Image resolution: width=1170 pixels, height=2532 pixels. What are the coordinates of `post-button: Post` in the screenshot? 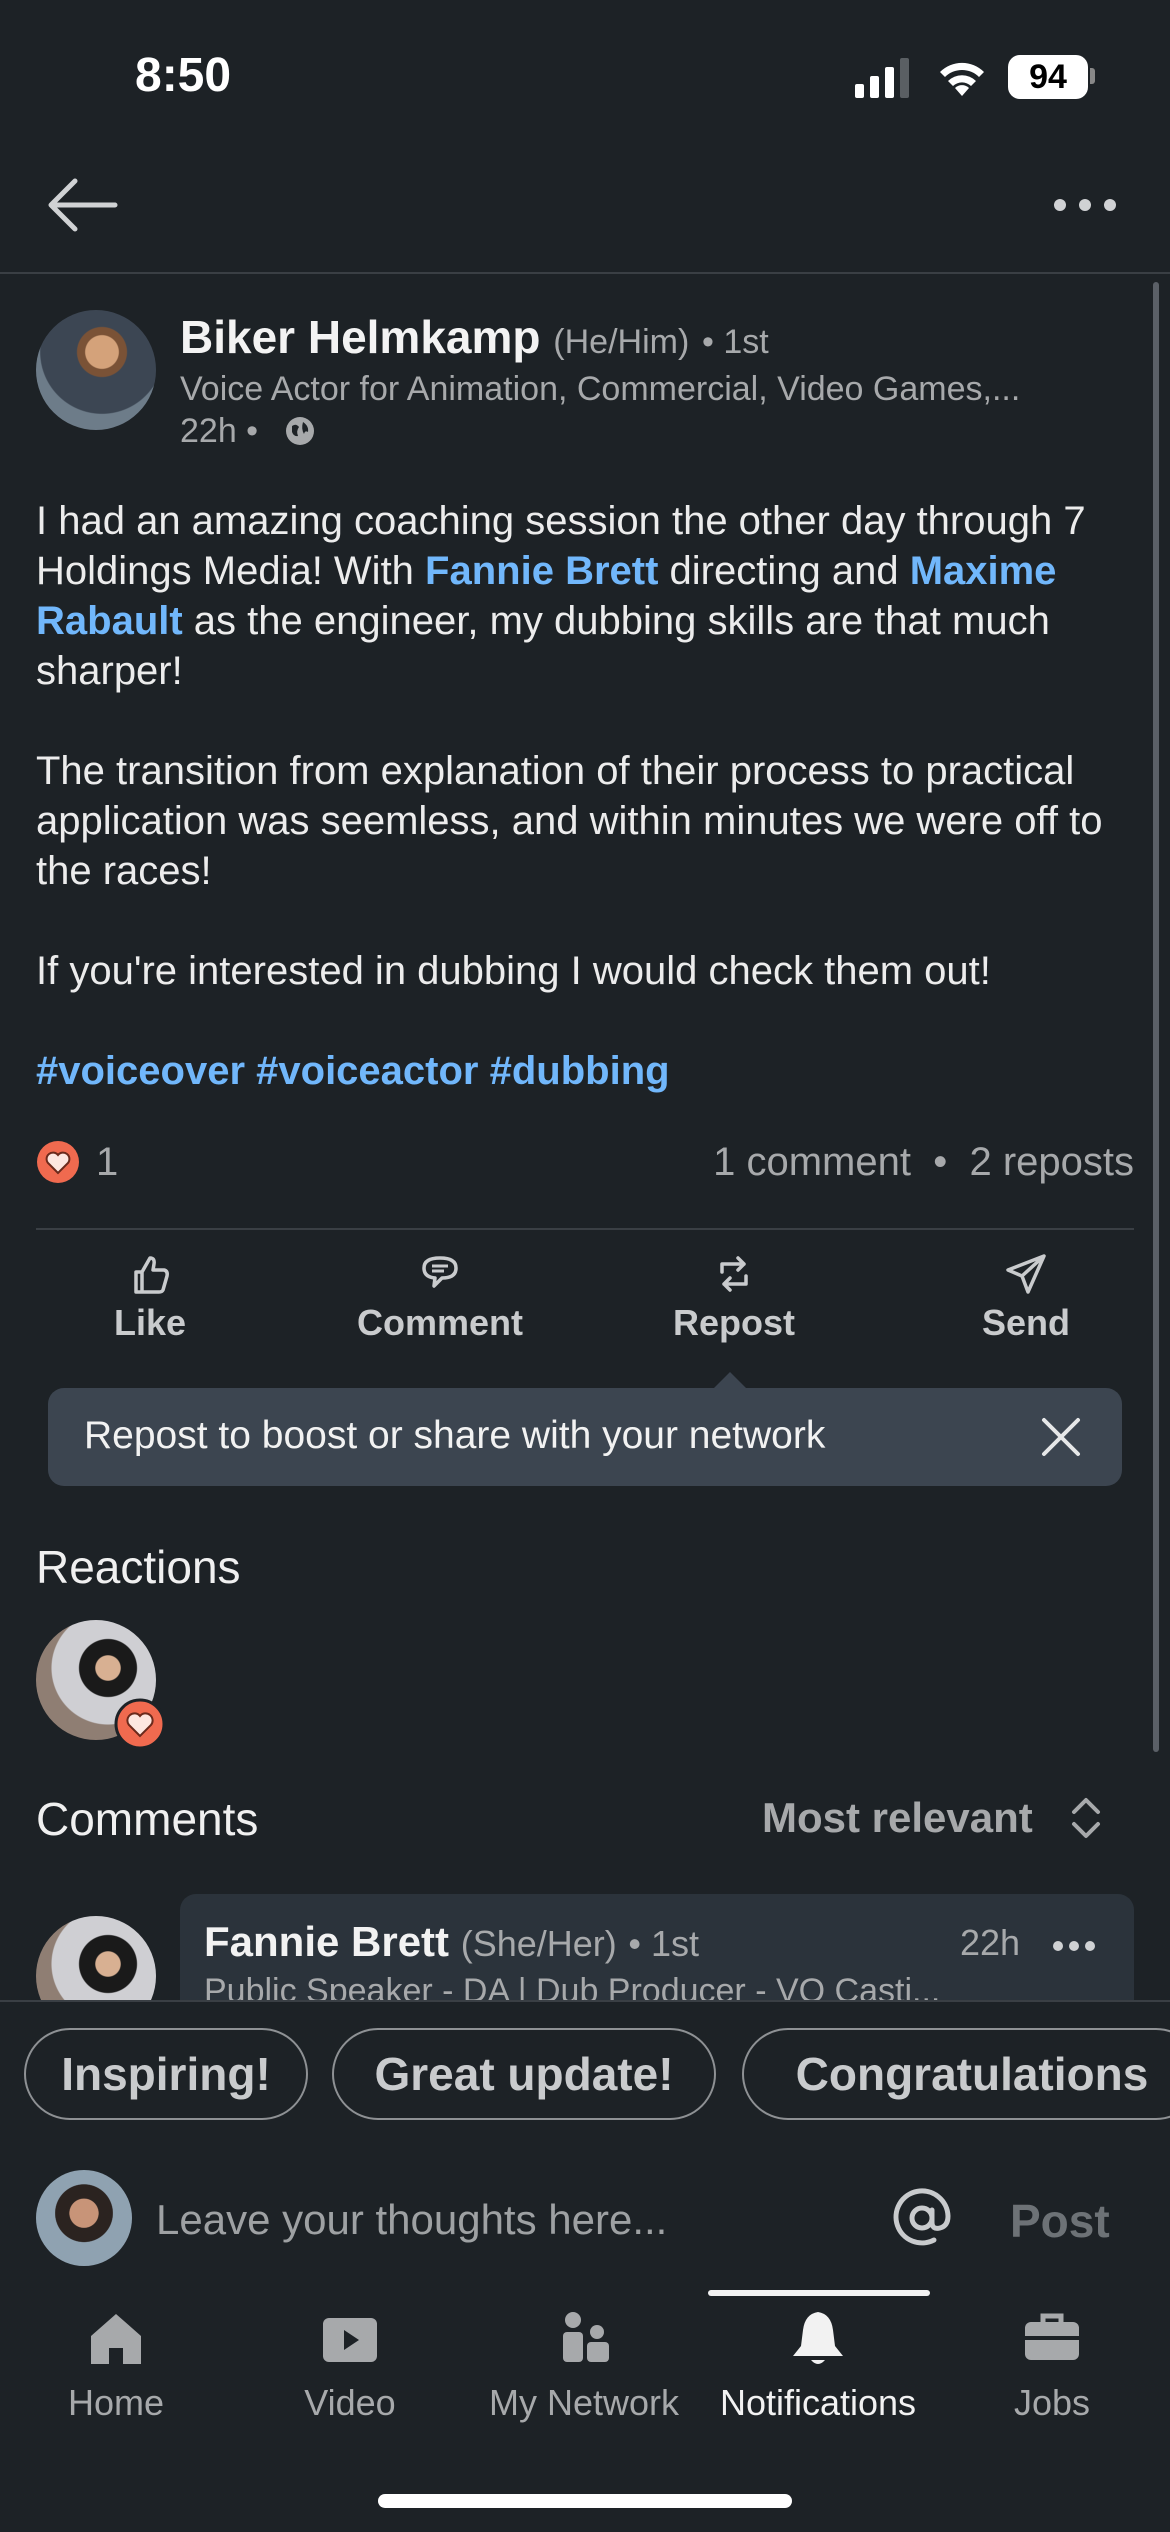 It's located at (1060, 2221).